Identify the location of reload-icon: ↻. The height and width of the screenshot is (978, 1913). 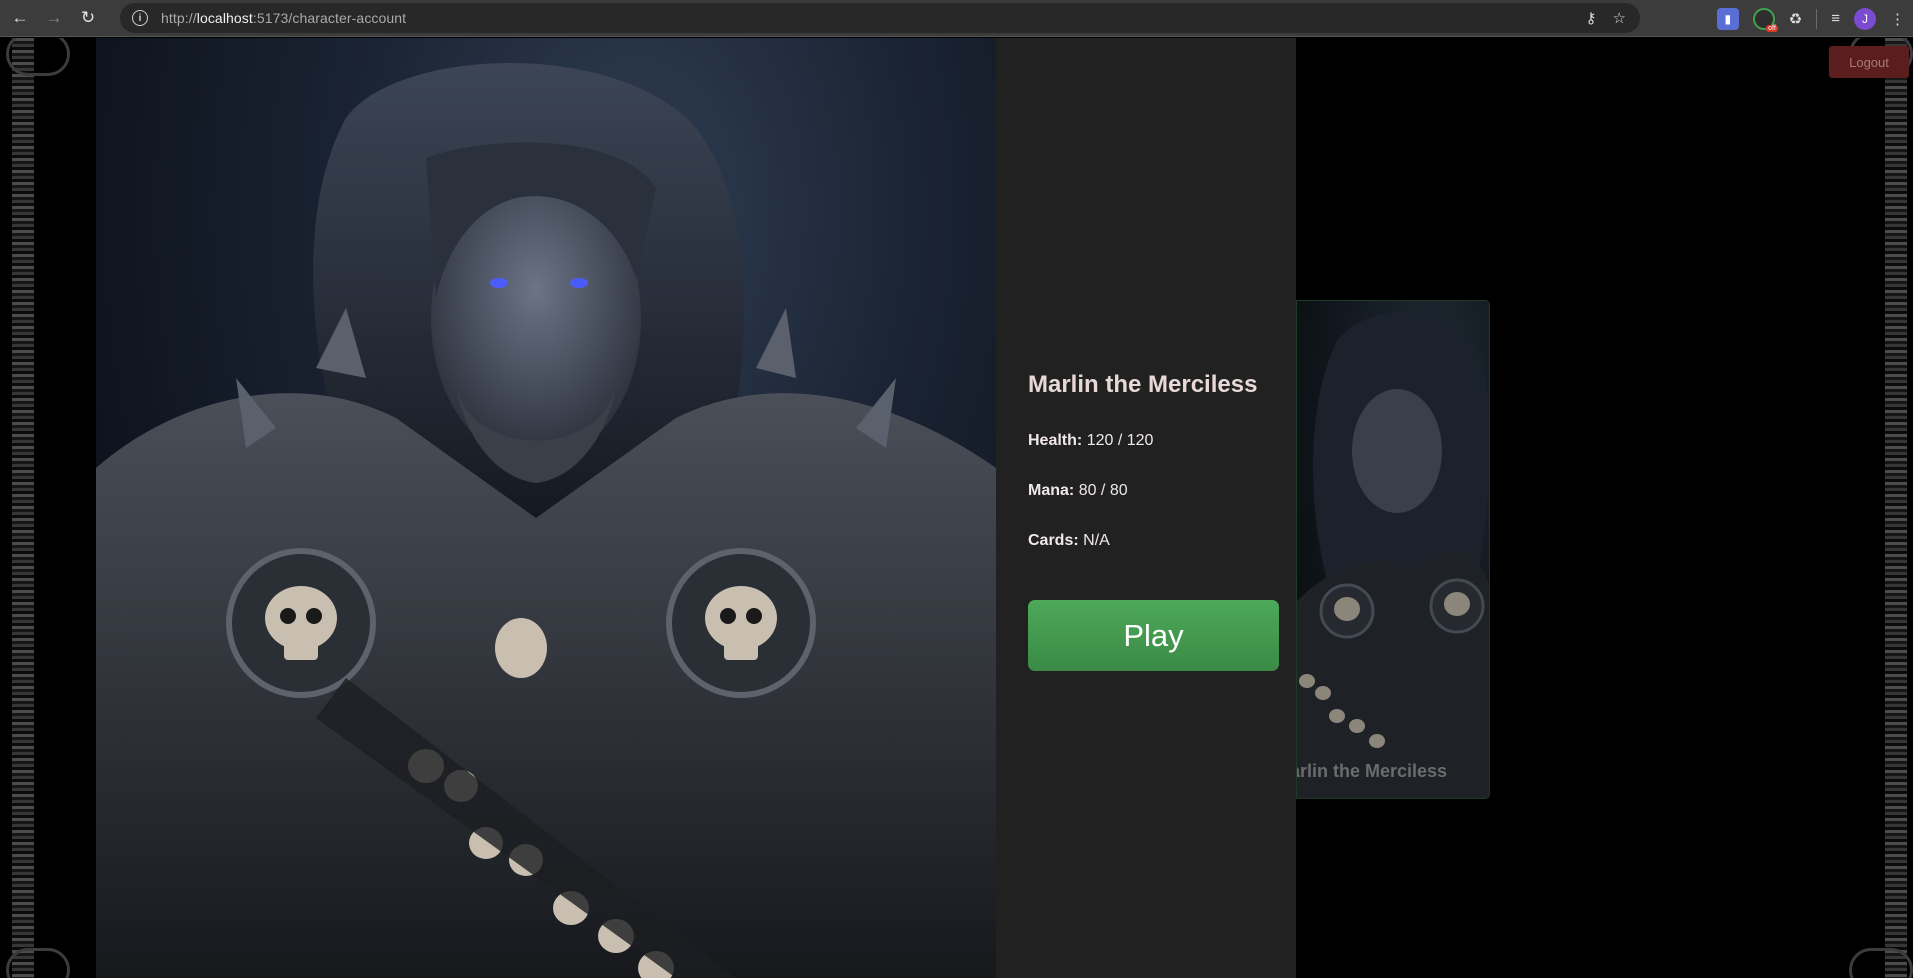
(88, 18).